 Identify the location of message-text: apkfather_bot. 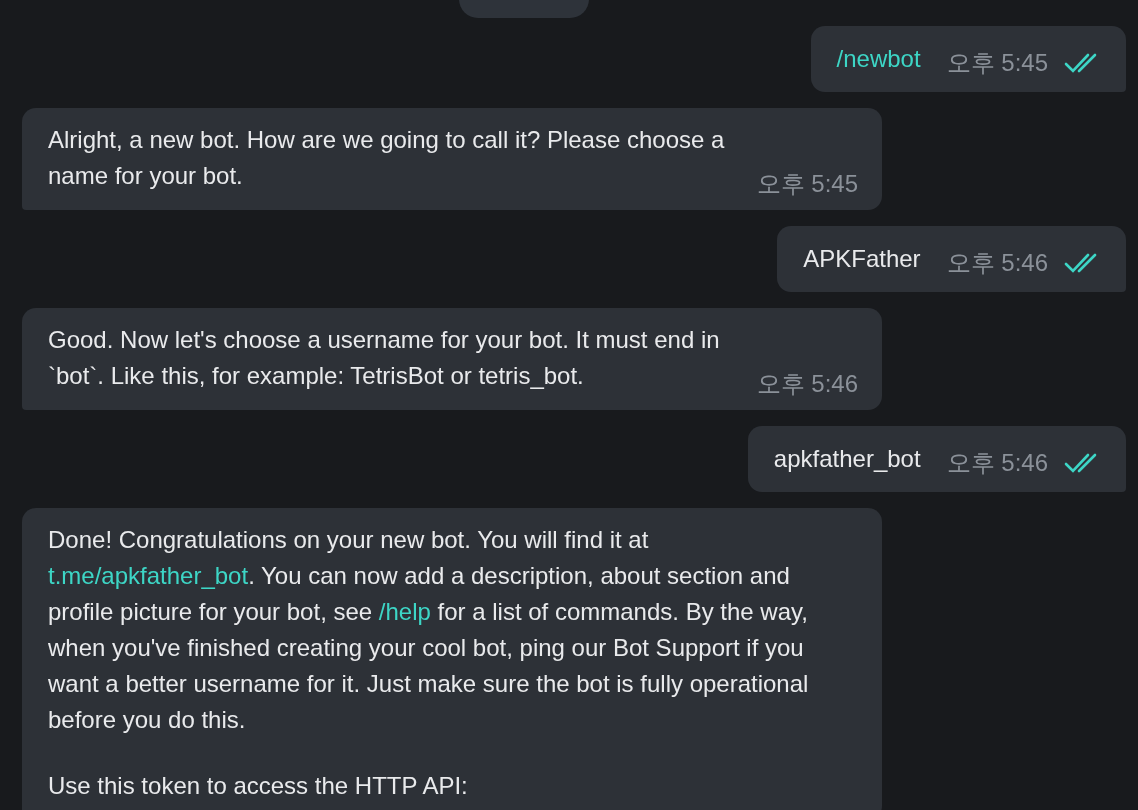
(847, 459).